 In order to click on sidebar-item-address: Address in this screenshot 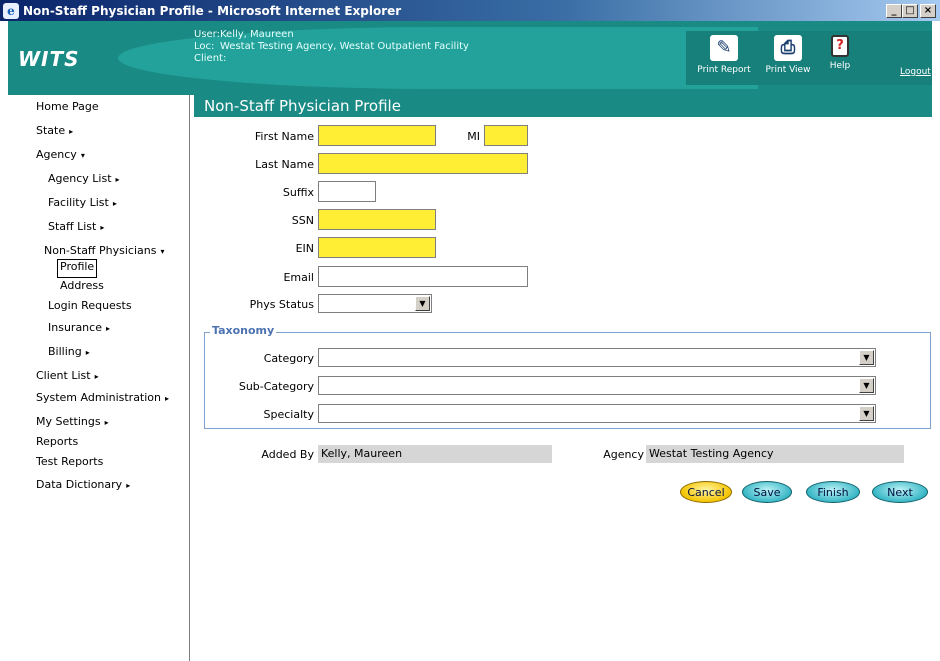, I will do `click(82, 285)`.